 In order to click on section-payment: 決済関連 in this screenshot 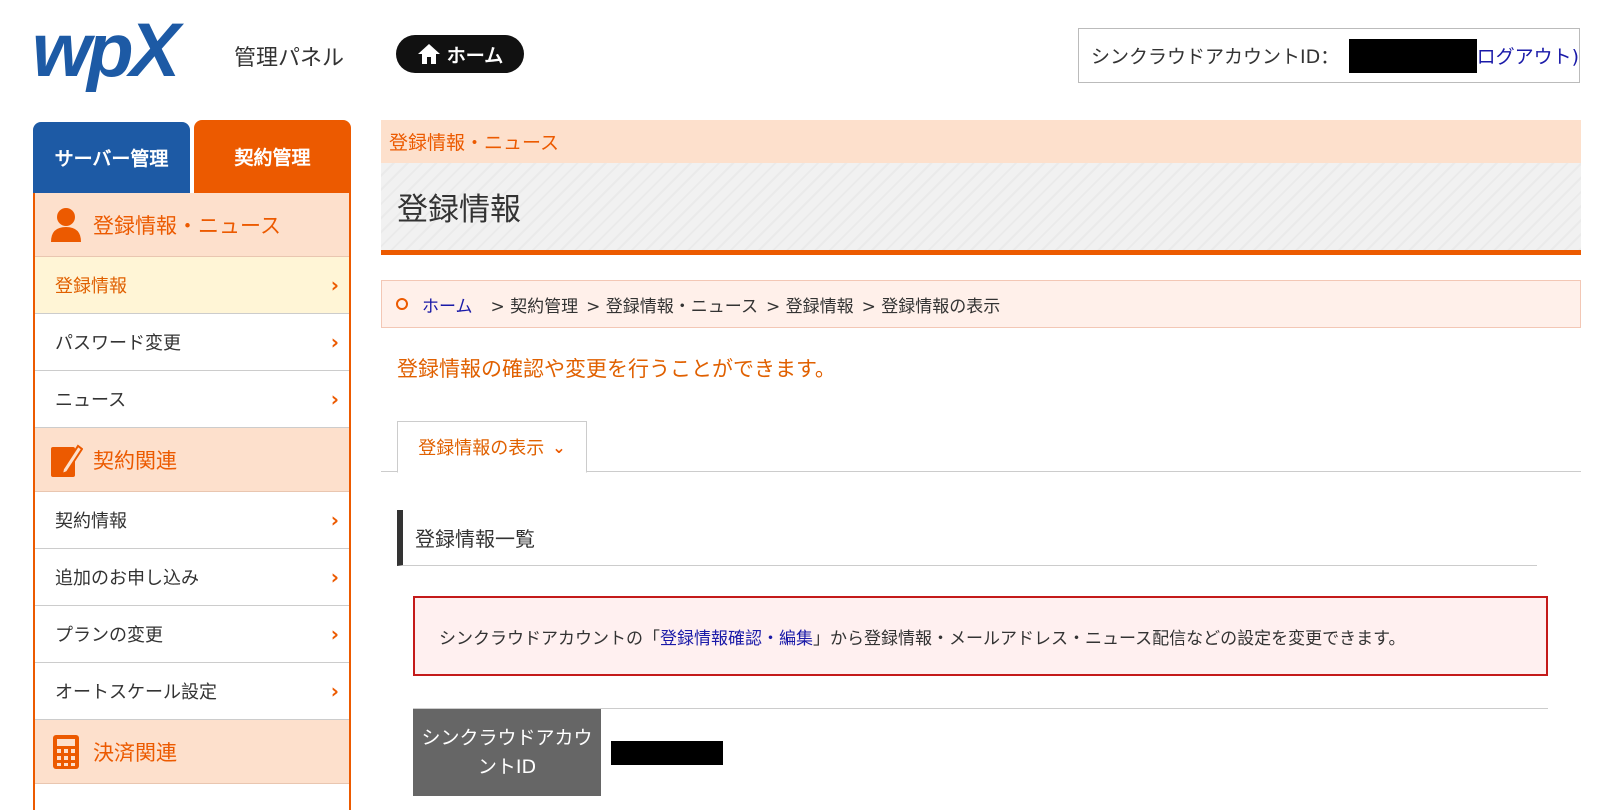, I will do `click(192, 752)`.